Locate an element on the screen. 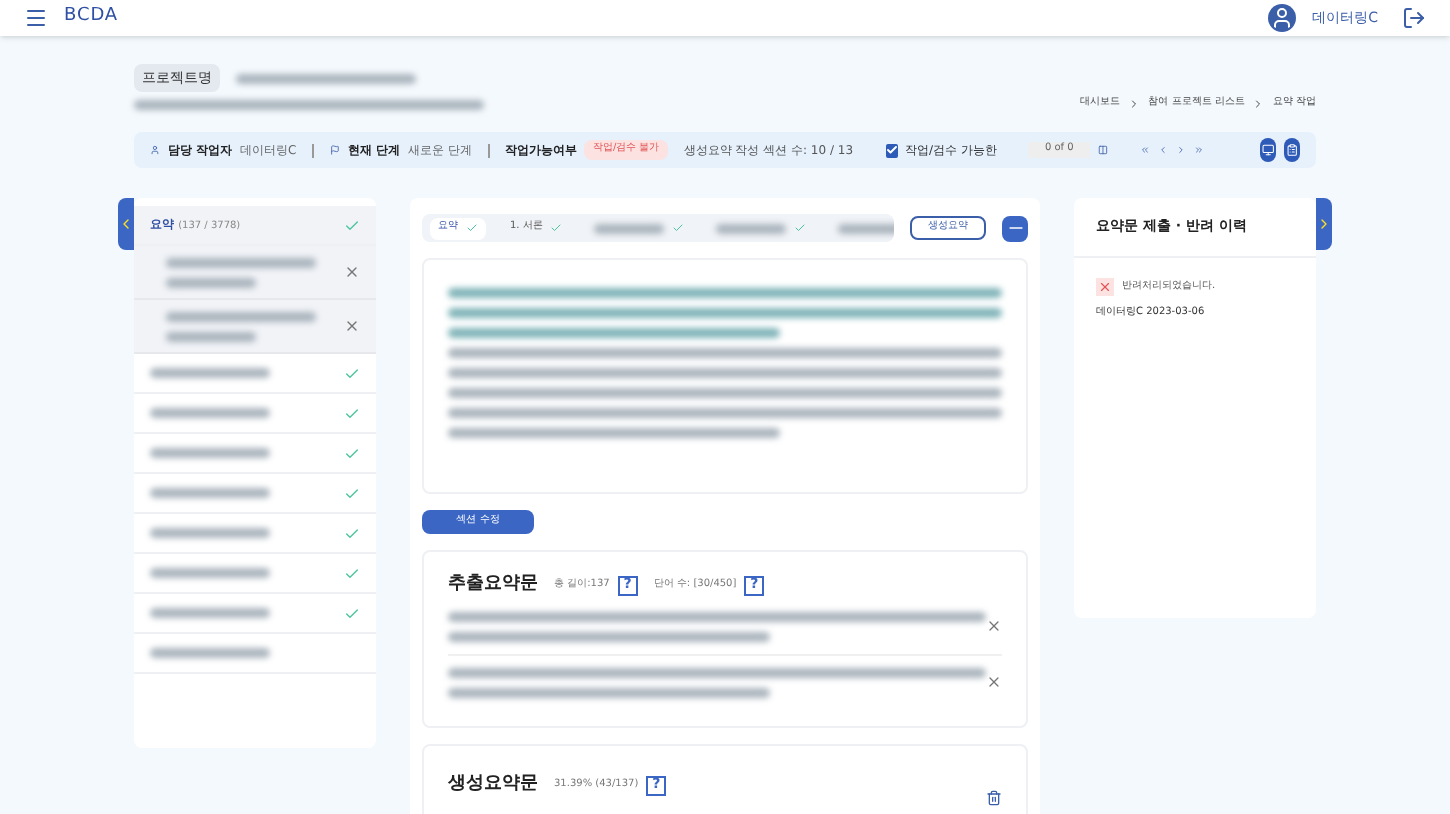  collapse-handle is located at coordinates (126, 224).